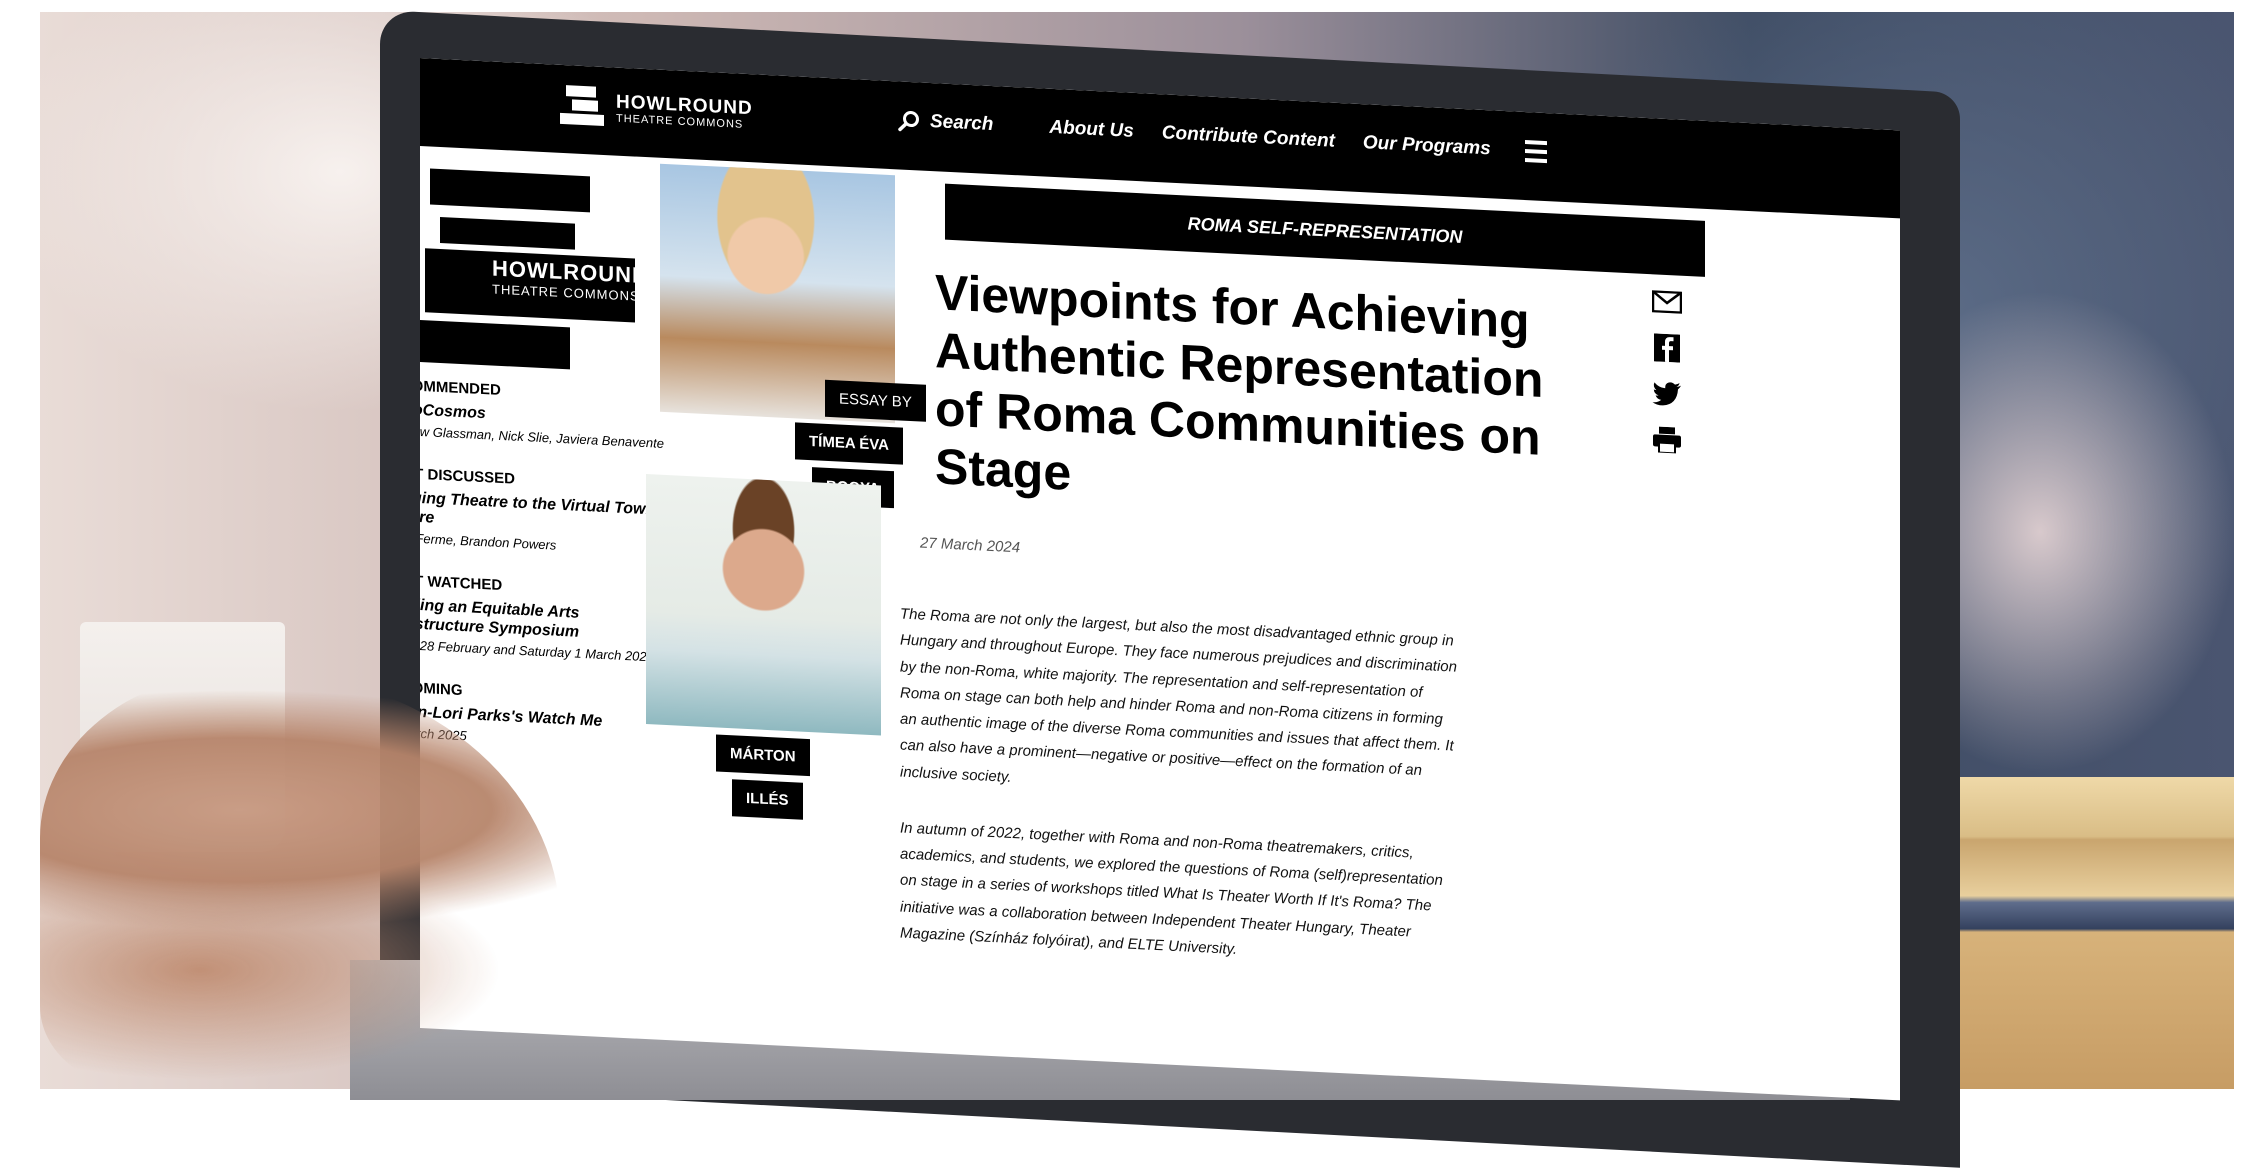 This screenshot has height=1168, width=2254. Describe the element at coordinates (1667, 393) in the screenshot. I see `twitter-icon` at that location.